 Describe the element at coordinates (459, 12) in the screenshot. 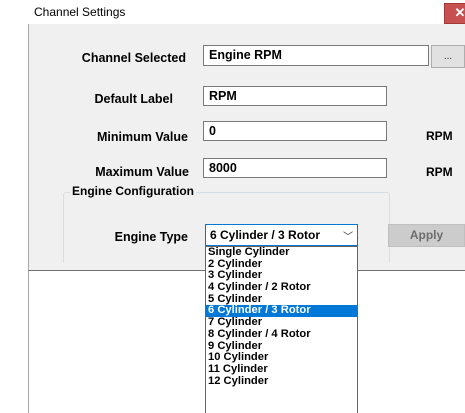

I see `close-icon: ✕` at that location.